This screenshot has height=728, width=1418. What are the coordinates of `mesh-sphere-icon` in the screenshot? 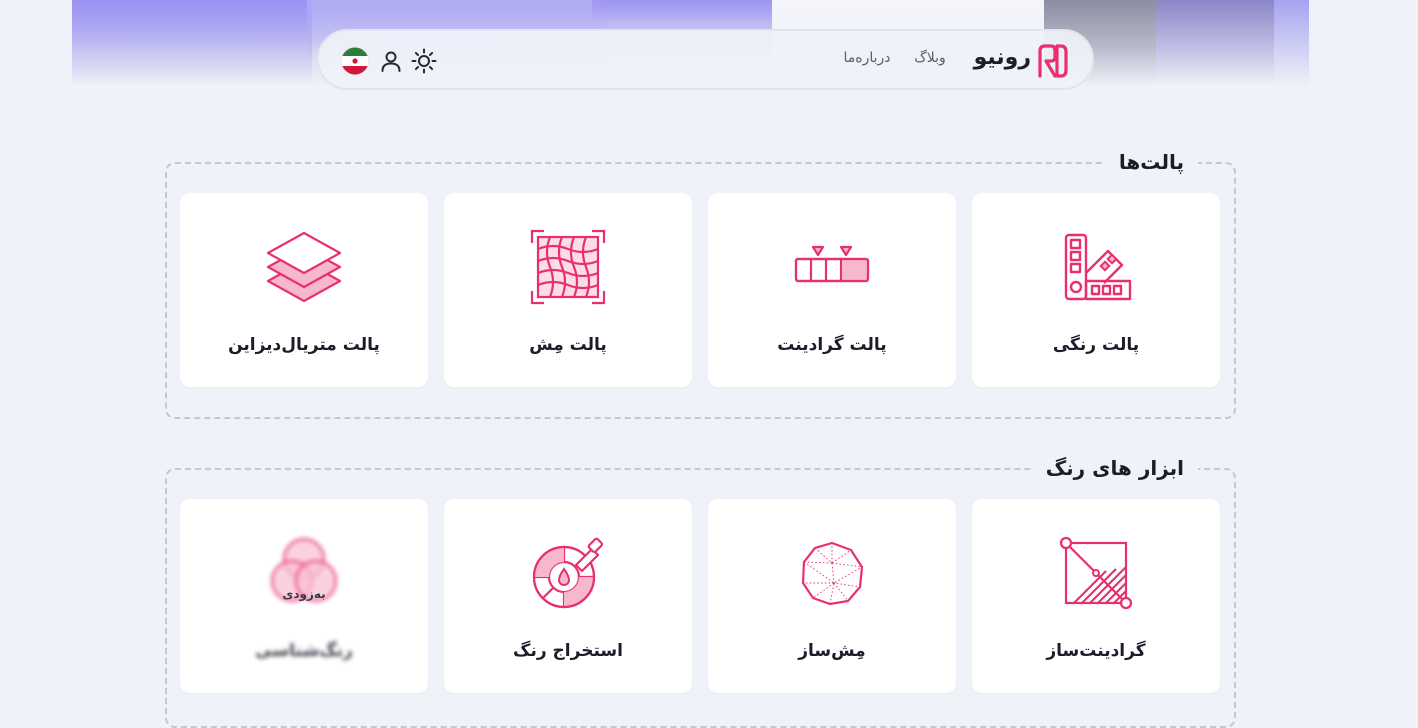 It's located at (832, 573).